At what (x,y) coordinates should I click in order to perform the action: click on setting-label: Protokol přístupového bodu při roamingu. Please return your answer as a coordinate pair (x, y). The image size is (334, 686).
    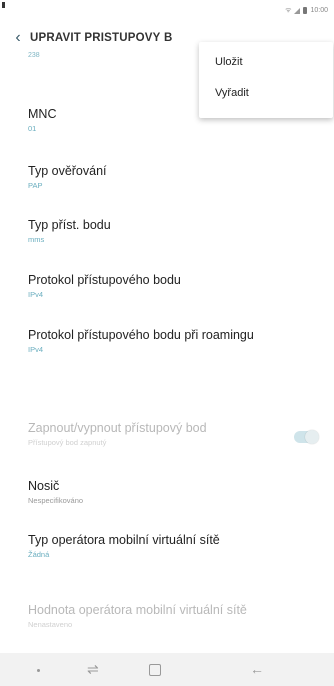
    Looking at the image, I should click on (141, 335).